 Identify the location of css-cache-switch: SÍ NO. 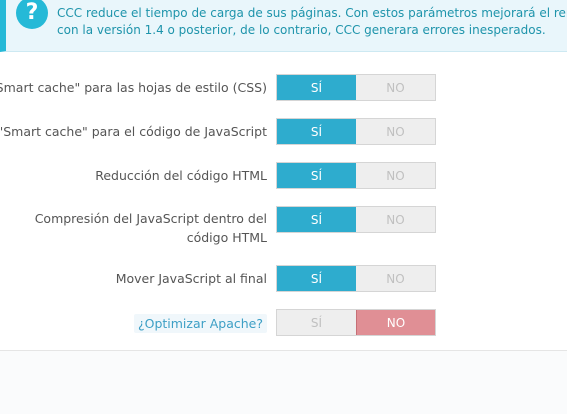
(356, 87).